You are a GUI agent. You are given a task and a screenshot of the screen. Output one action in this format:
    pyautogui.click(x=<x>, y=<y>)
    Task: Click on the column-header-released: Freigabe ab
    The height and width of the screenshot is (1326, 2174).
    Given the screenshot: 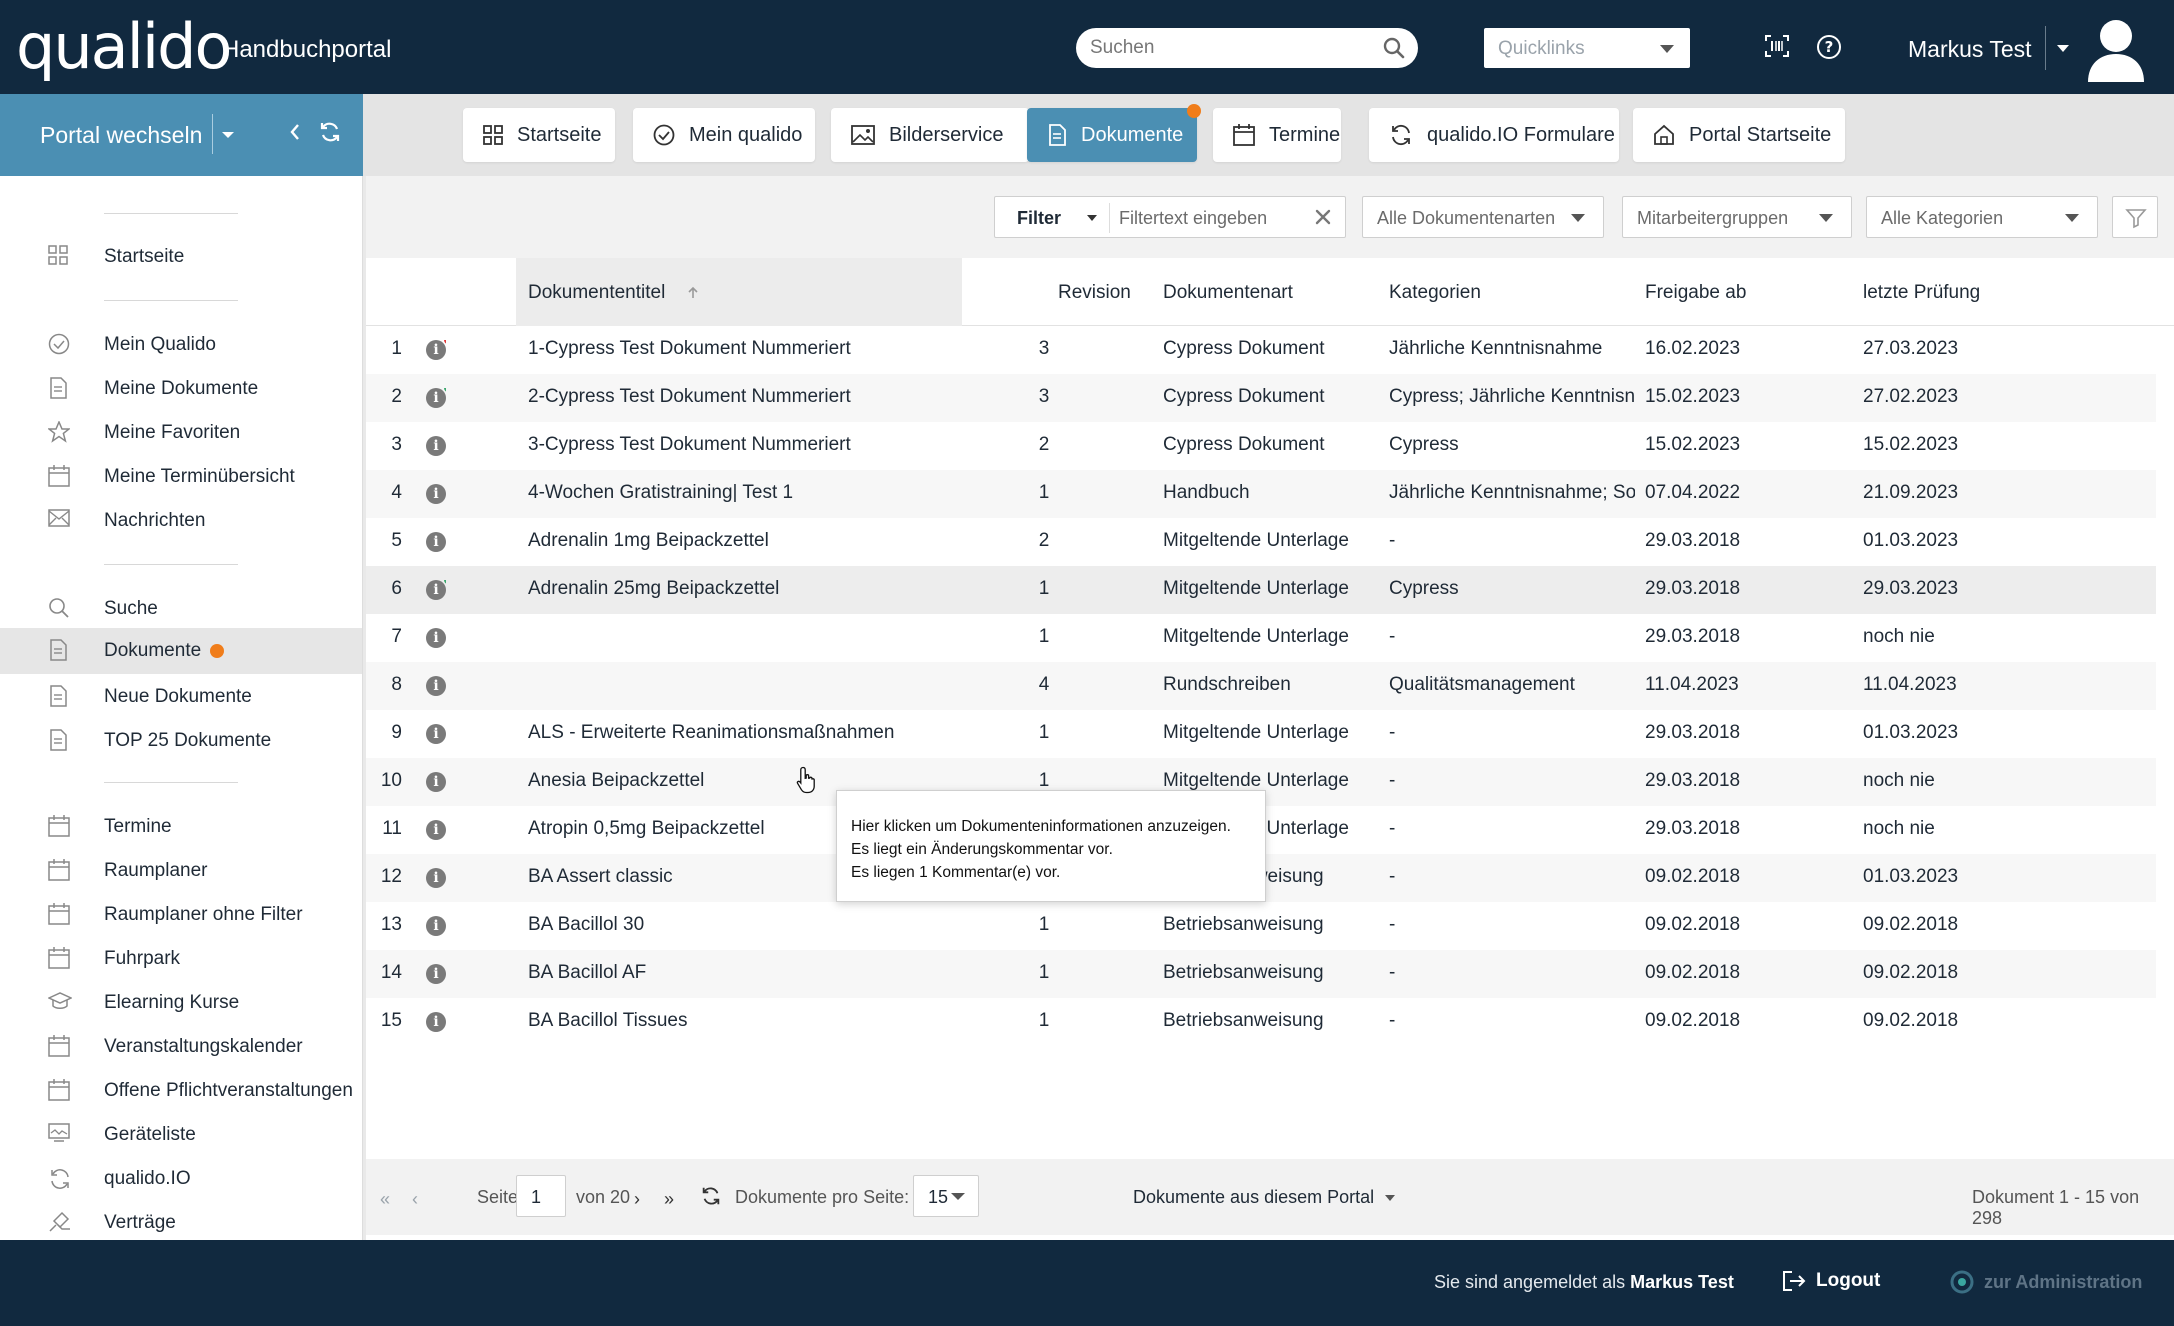 What is the action you would take?
    pyautogui.click(x=1695, y=293)
    